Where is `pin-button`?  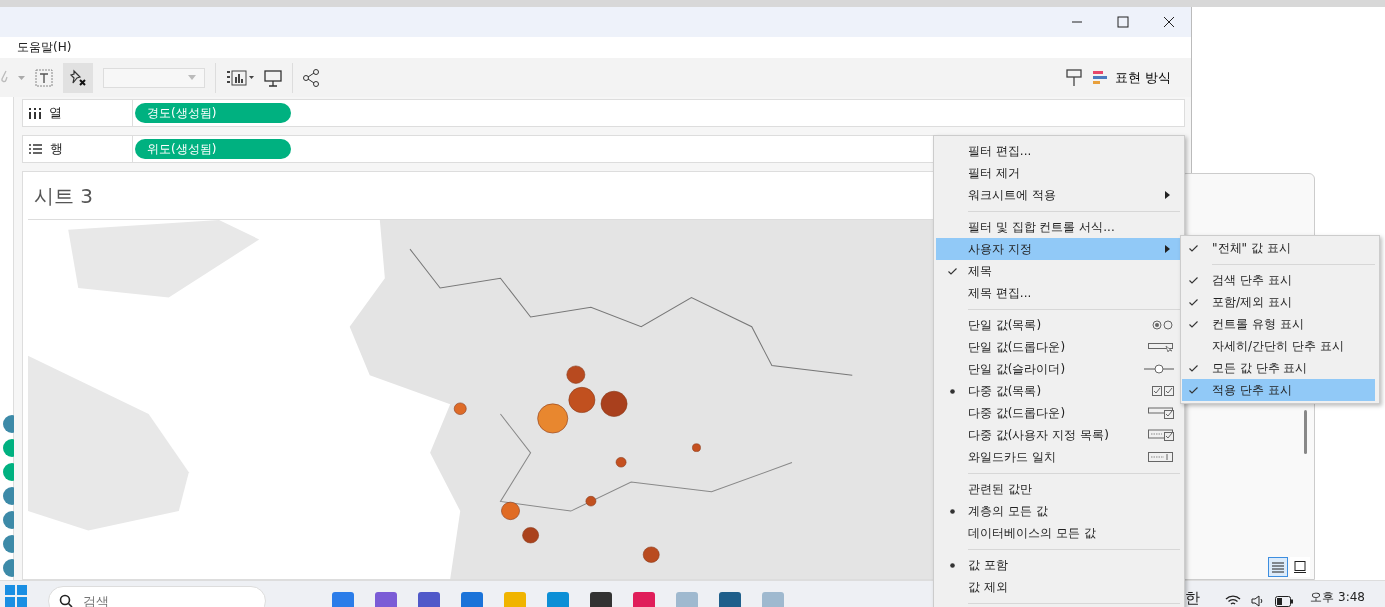 pin-button is located at coordinates (78, 77).